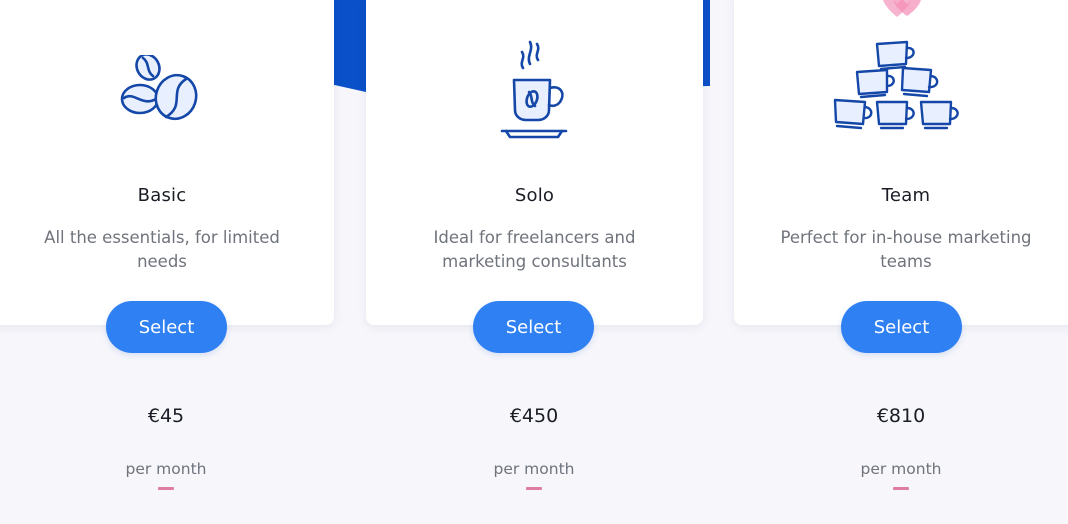  What do you see at coordinates (166, 469) in the screenshot?
I see `billing-period-basic: per month` at bounding box center [166, 469].